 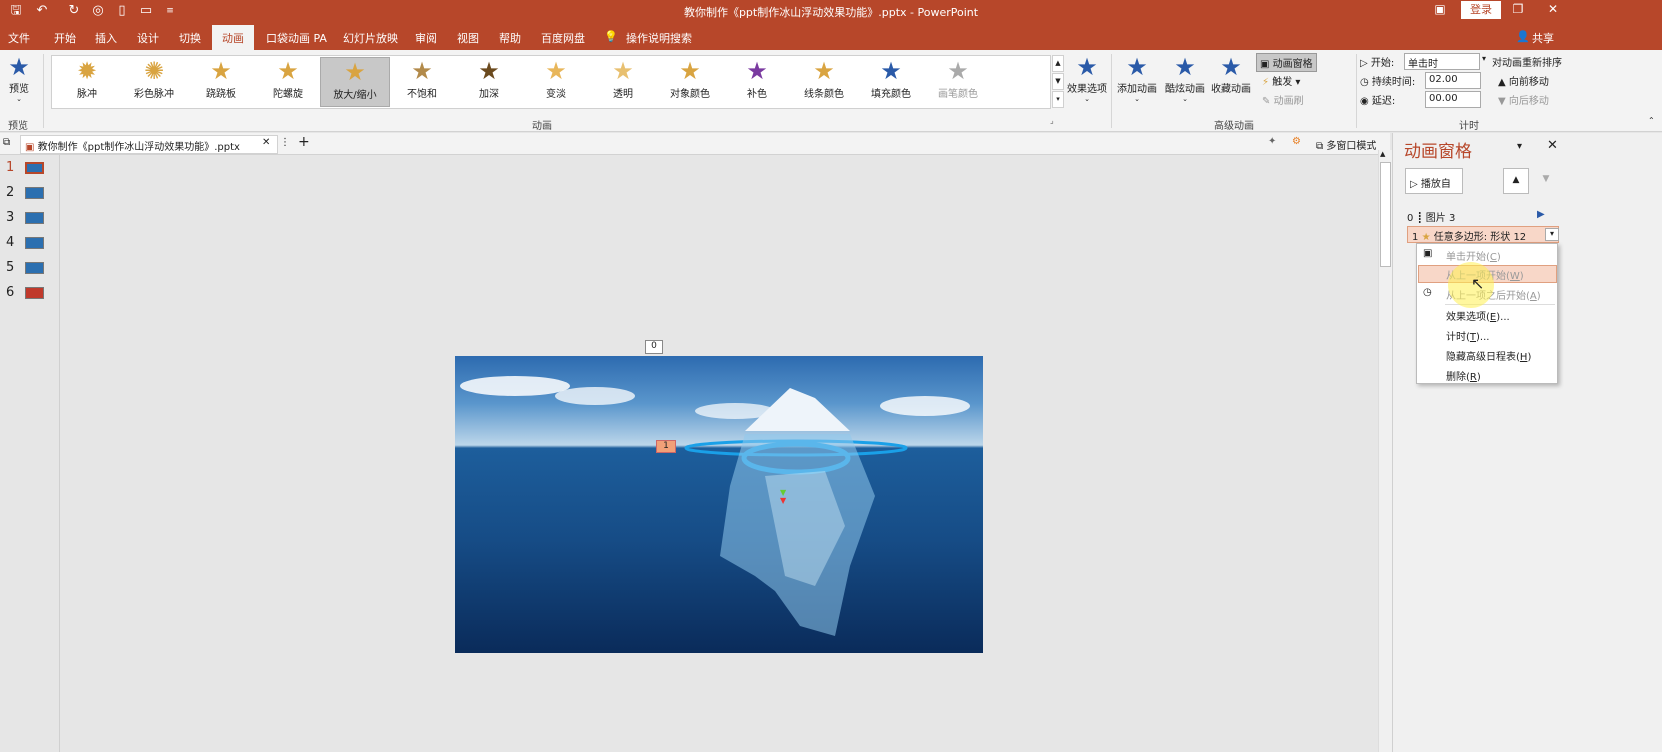 What do you see at coordinates (1523, 80) in the screenshot?
I see `move-earlier-button: ▲ 向前移动` at bounding box center [1523, 80].